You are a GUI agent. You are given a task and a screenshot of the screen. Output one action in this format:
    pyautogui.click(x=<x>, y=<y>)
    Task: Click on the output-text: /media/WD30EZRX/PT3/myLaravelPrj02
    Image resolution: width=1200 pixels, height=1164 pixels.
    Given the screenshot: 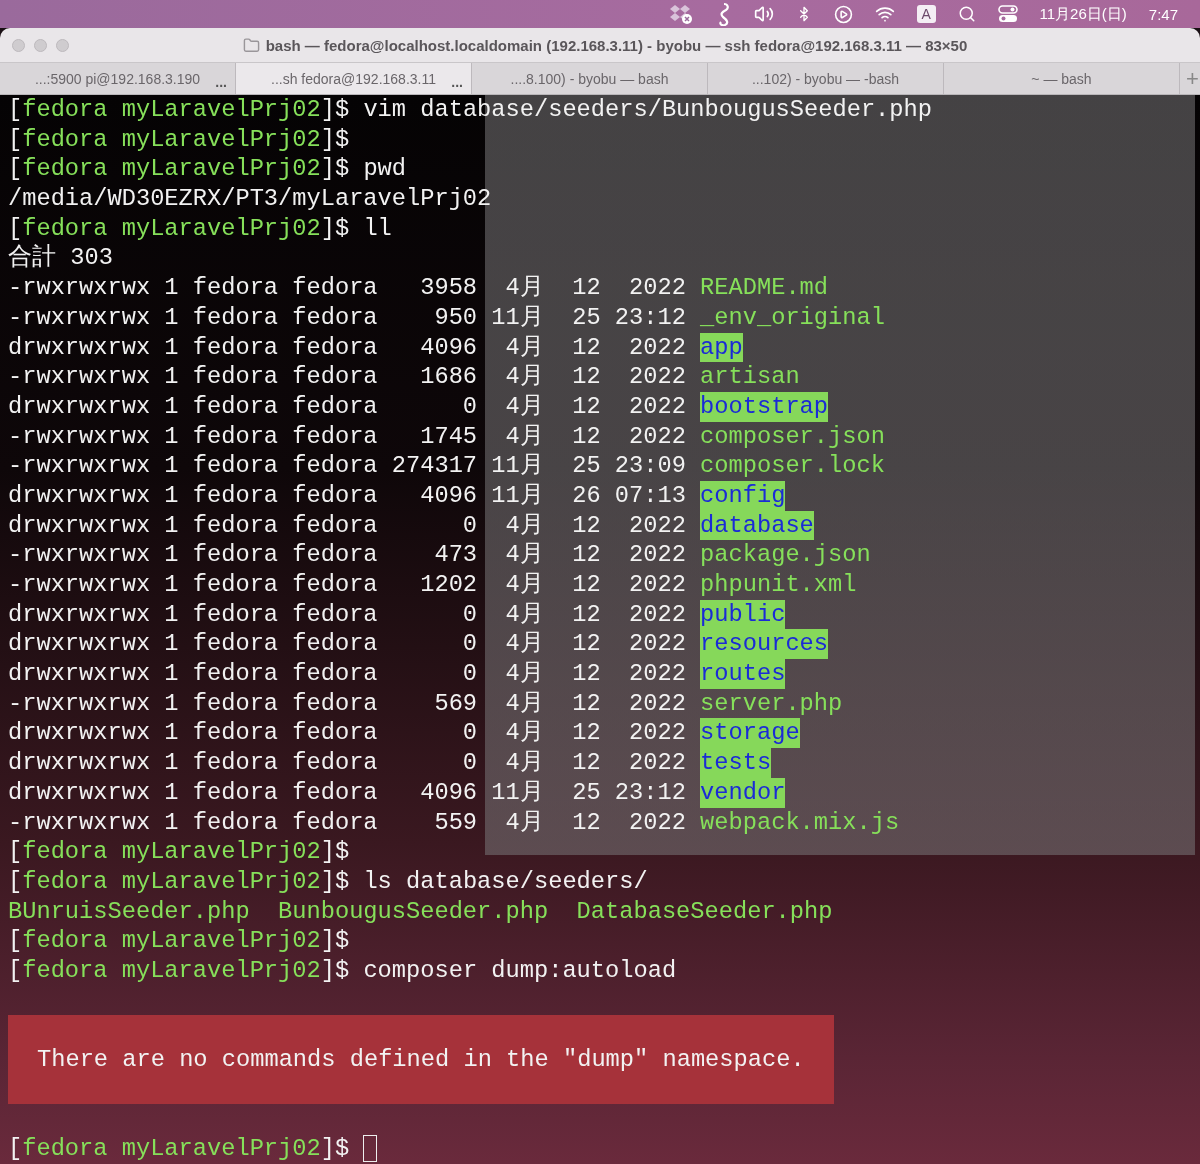 What is the action you would take?
    pyautogui.click(x=250, y=199)
    